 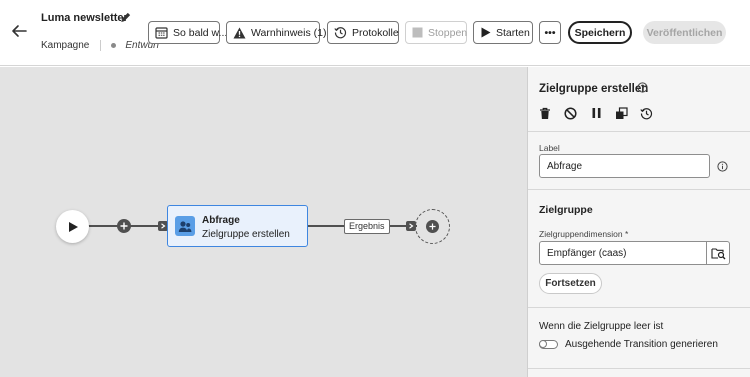 I want to click on activity-title: Abfrage, so click(x=221, y=220).